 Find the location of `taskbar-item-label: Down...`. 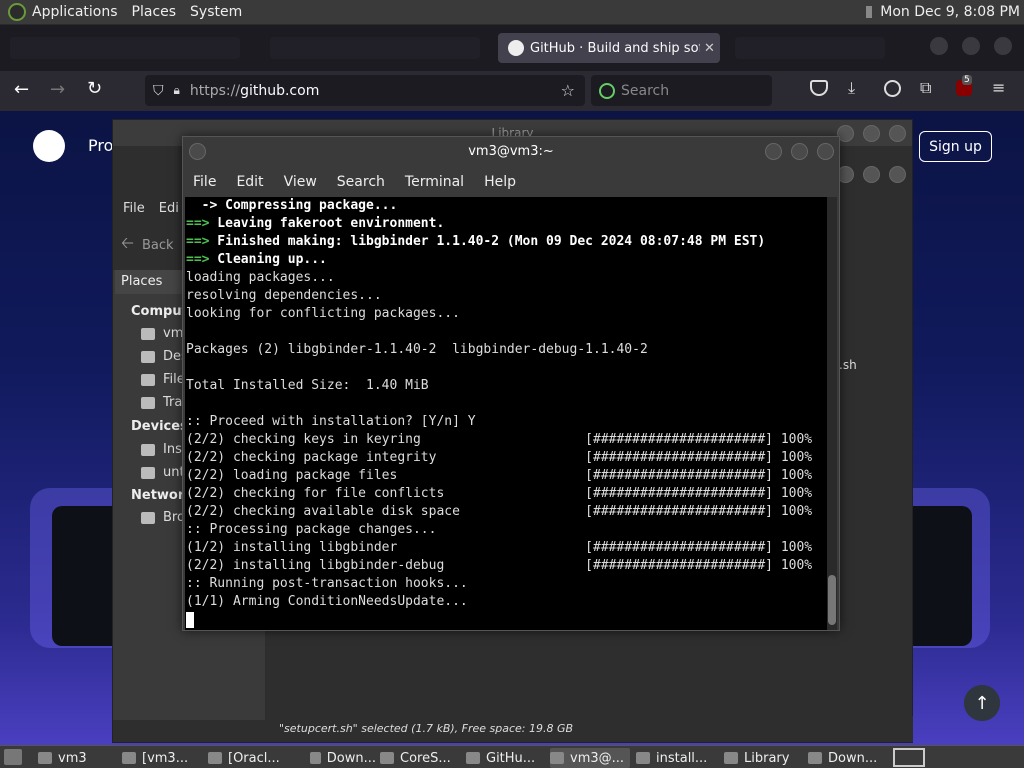

taskbar-item-label: Down... is located at coordinates (853, 758).